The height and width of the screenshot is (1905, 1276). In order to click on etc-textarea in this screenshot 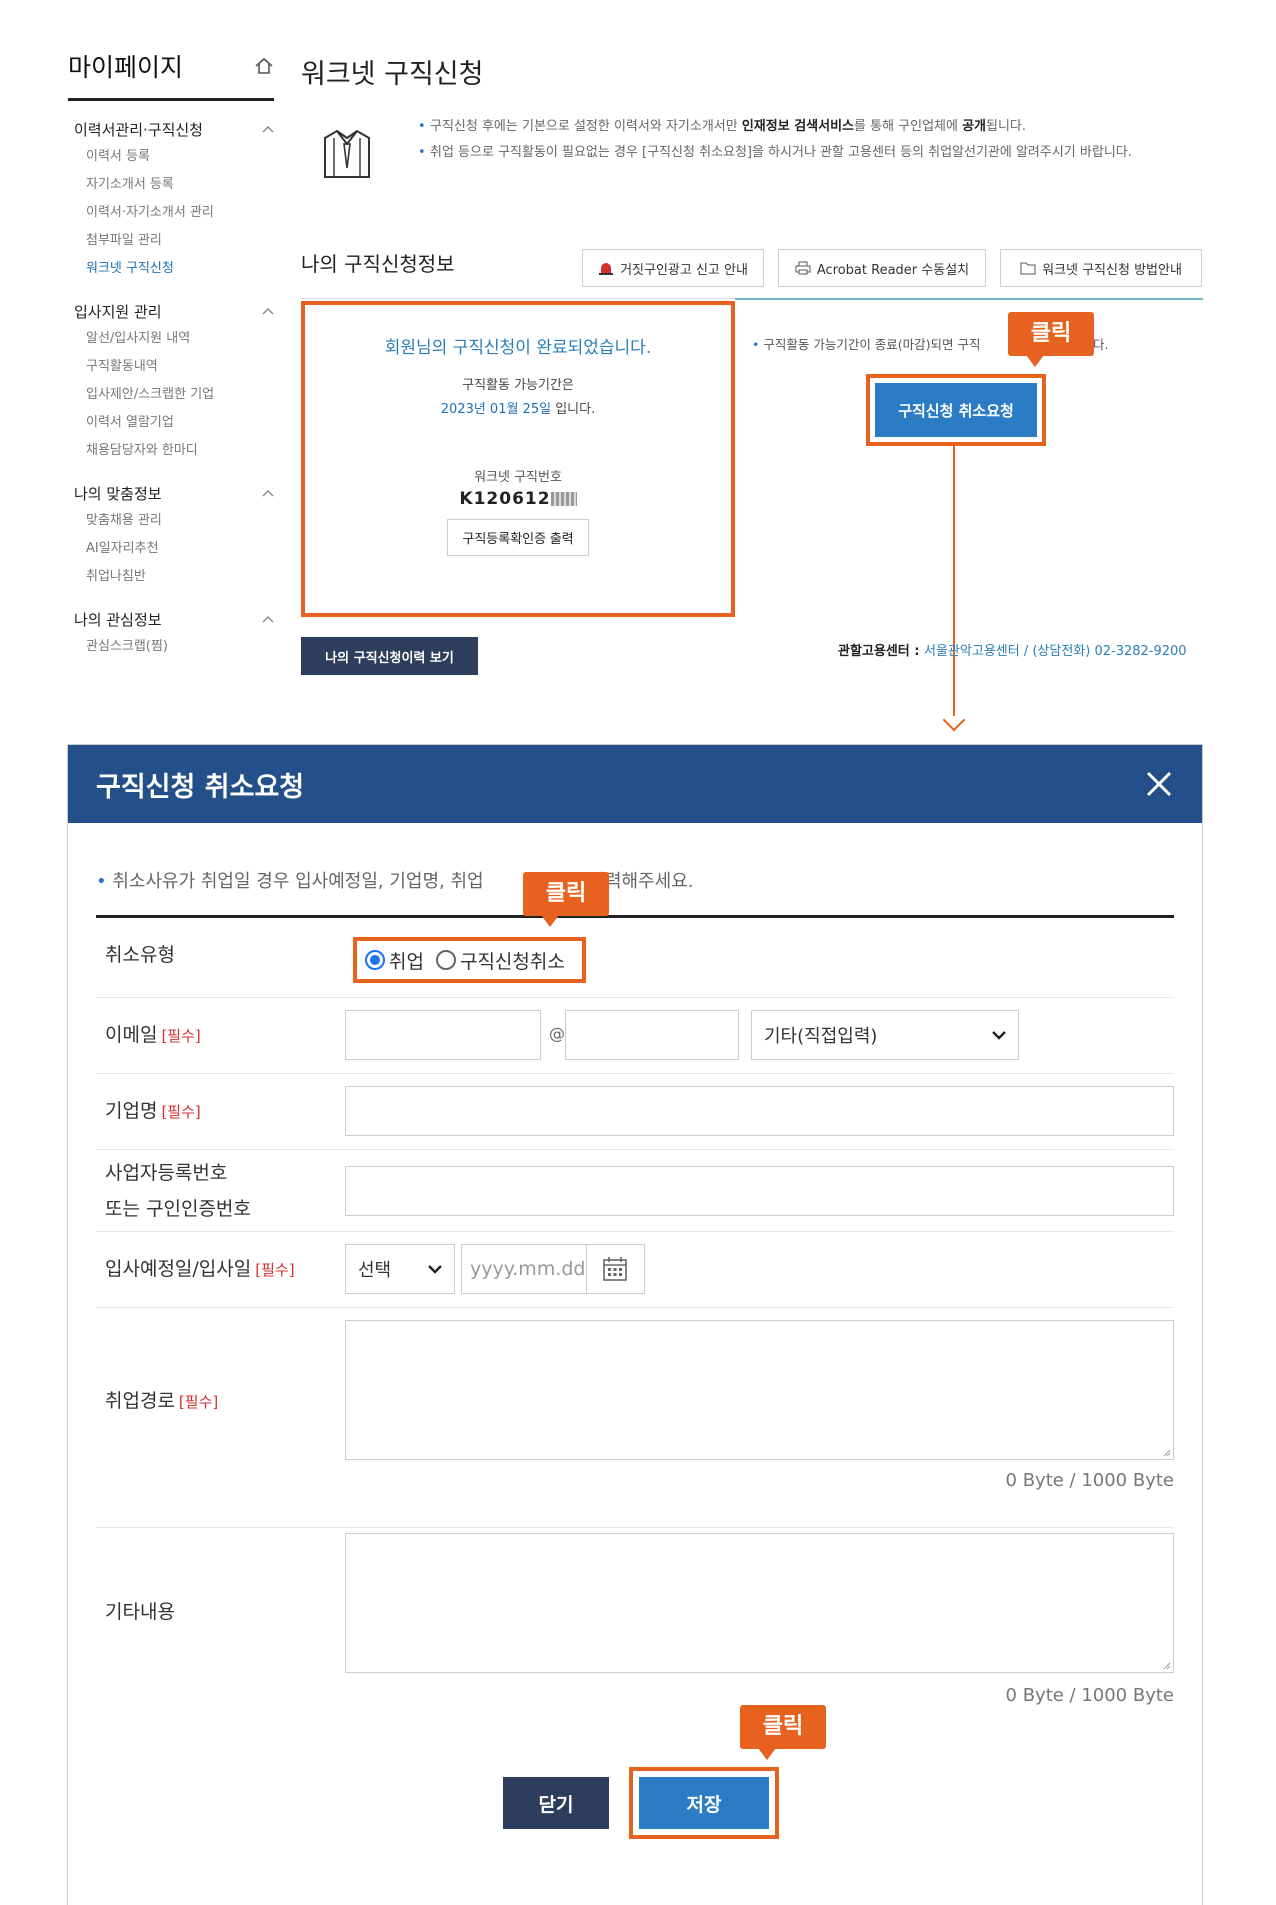, I will do `click(759, 1603)`.